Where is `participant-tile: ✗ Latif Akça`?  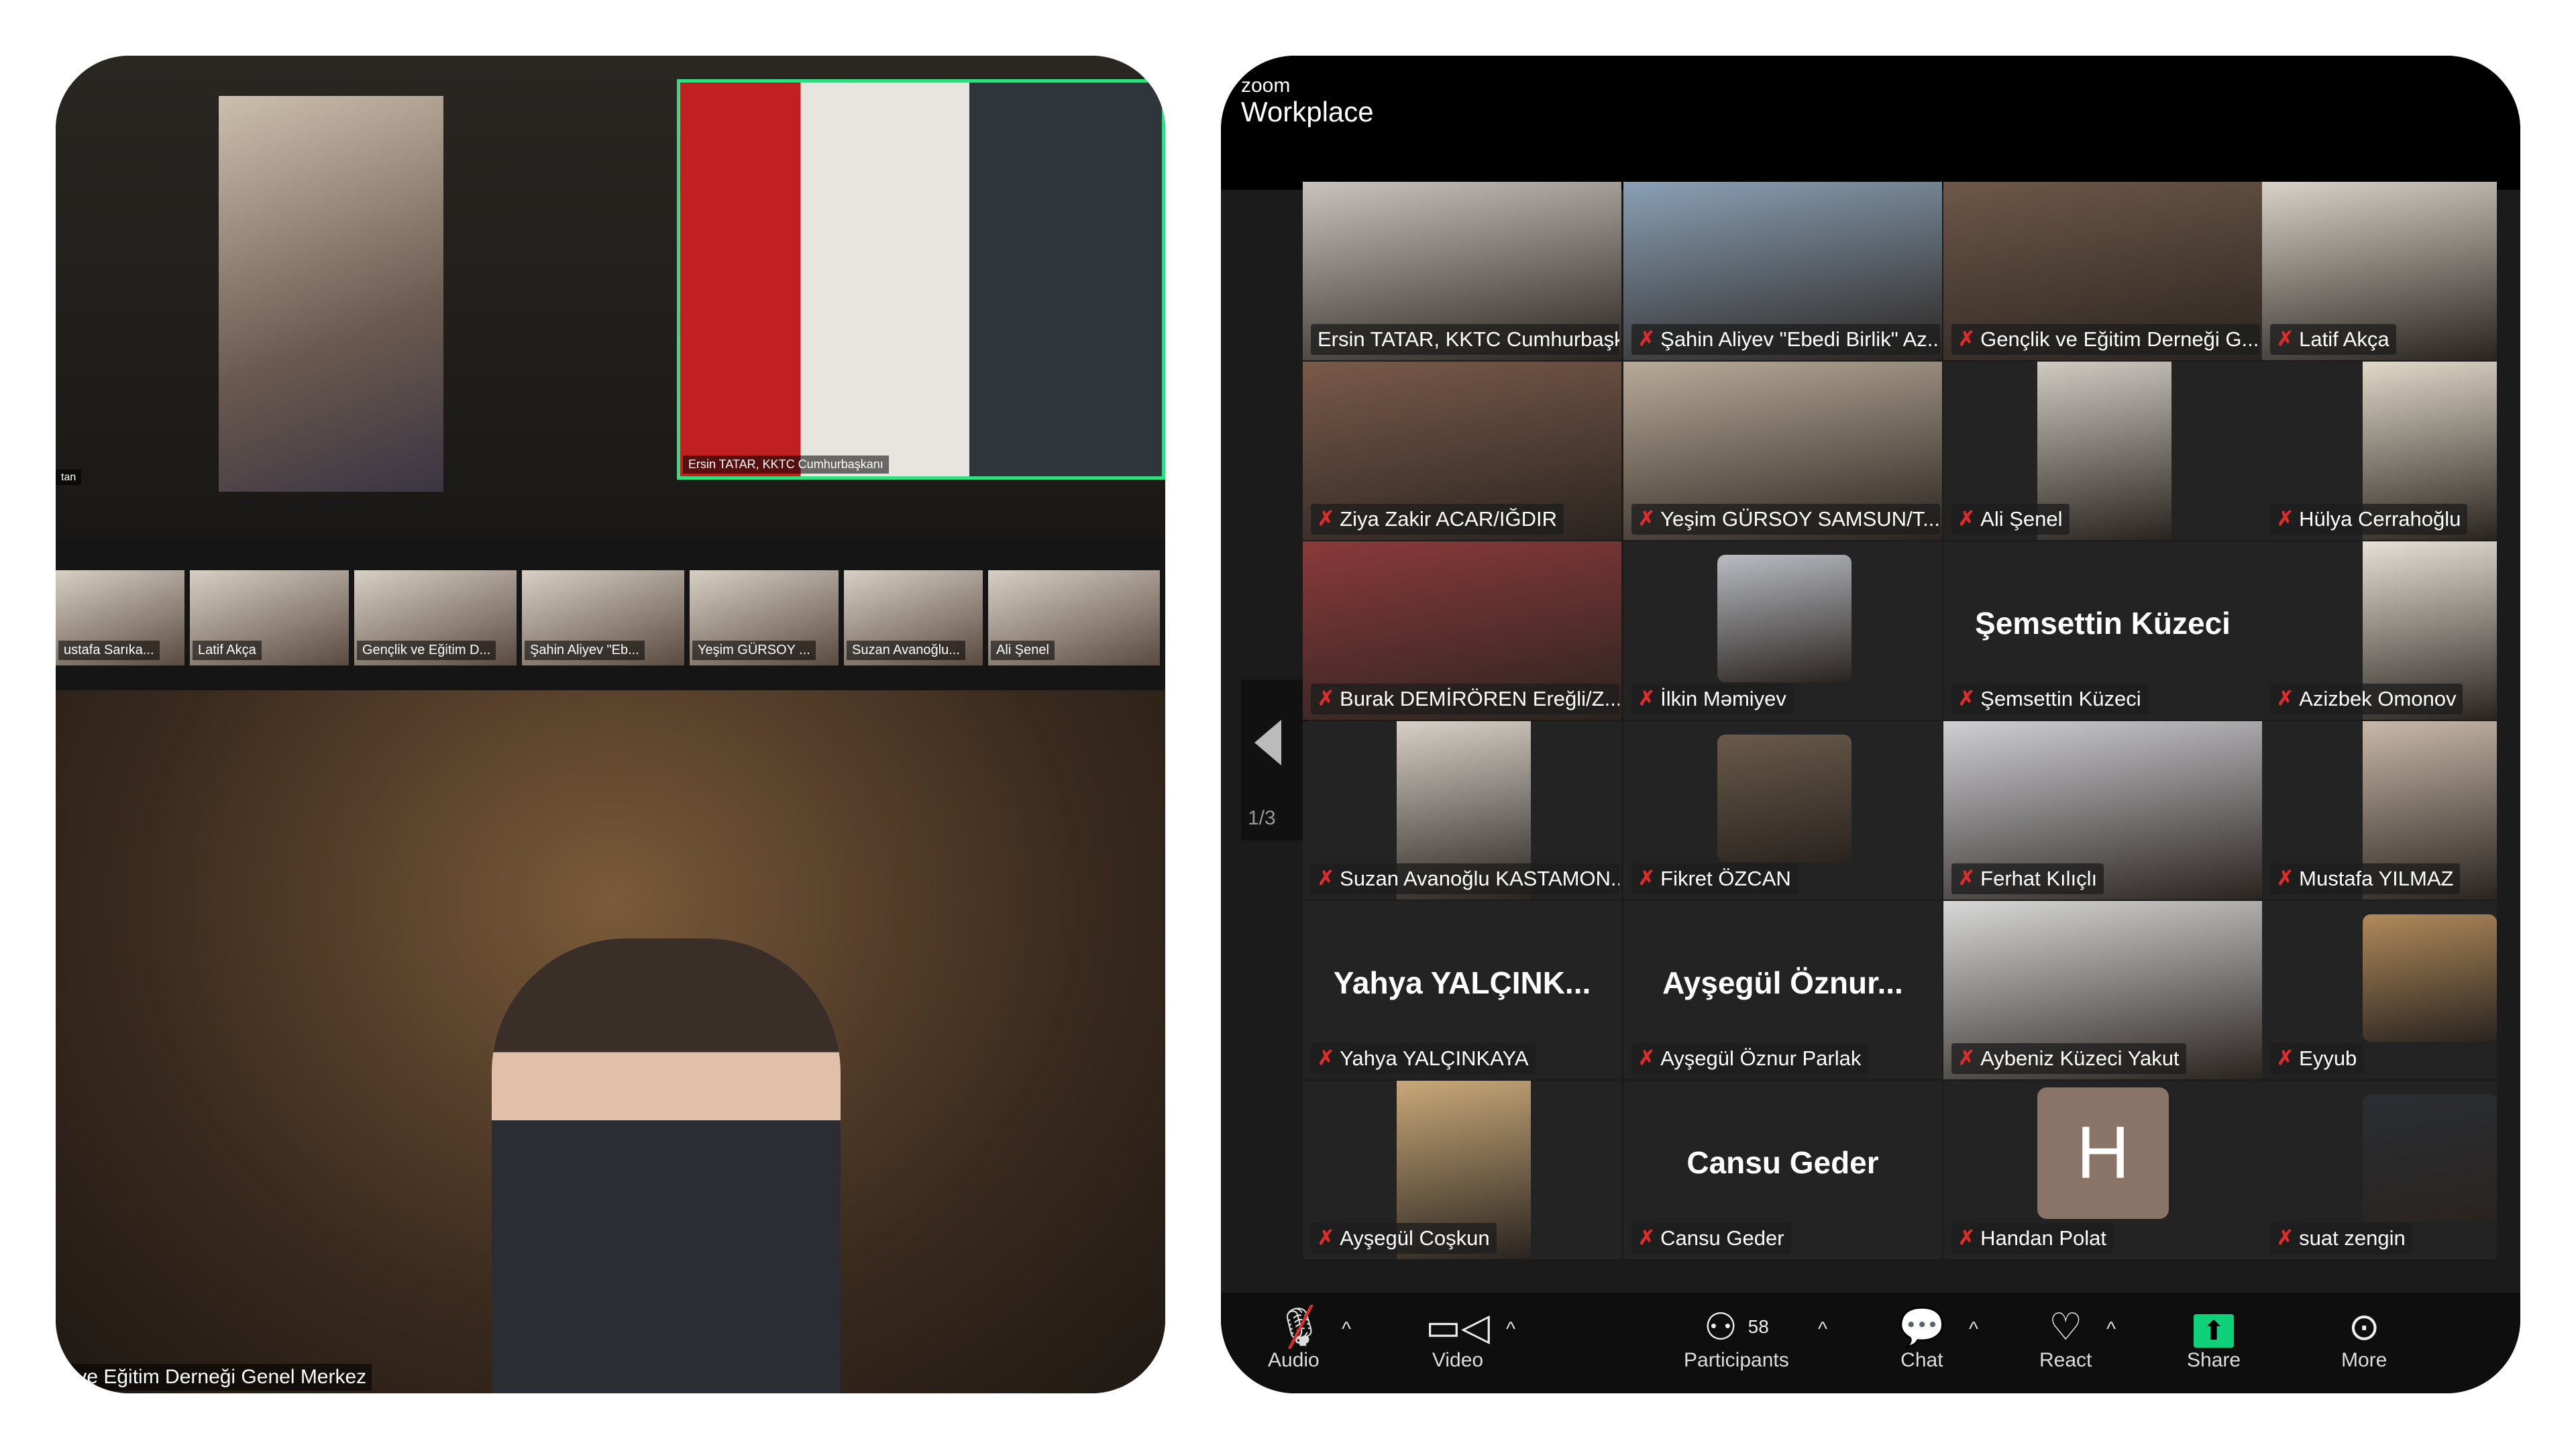
participant-tile: ✗ Latif Akça is located at coordinates (2379, 271).